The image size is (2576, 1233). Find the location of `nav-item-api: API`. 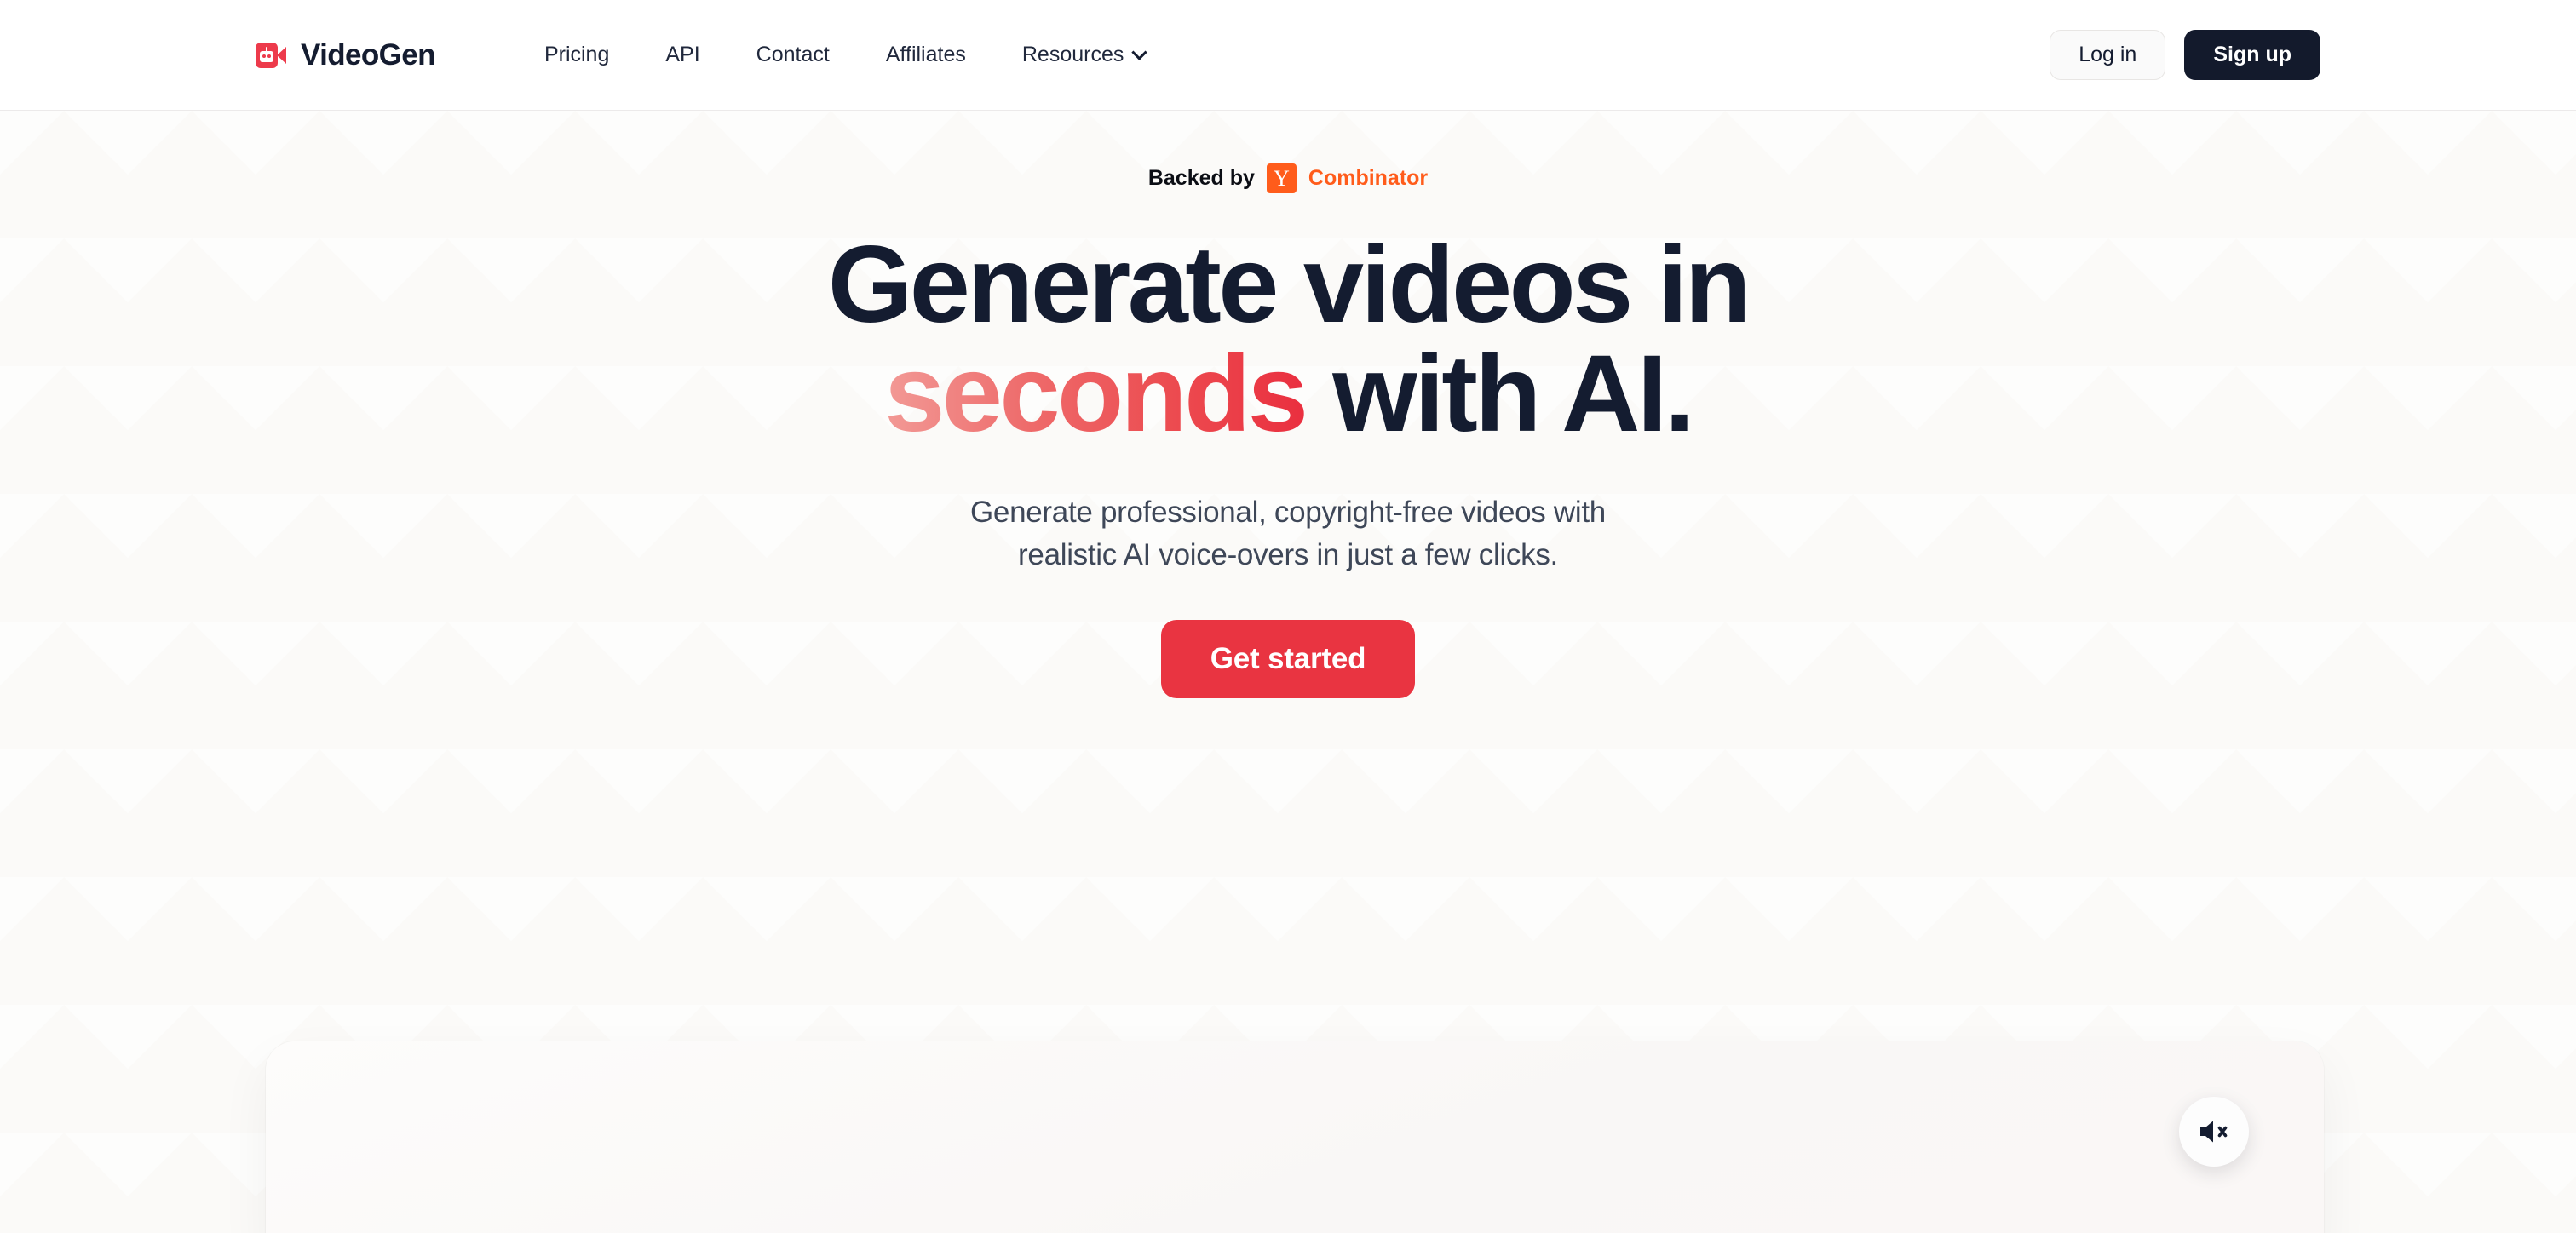

nav-item-api: API is located at coordinates (682, 55).